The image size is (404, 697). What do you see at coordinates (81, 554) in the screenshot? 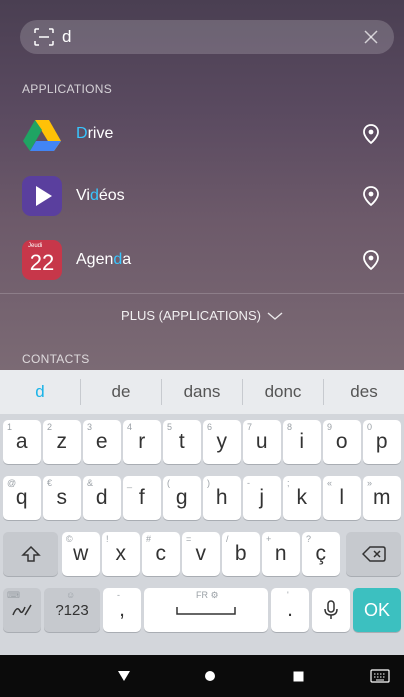
I see `key-w: © w` at bounding box center [81, 554].